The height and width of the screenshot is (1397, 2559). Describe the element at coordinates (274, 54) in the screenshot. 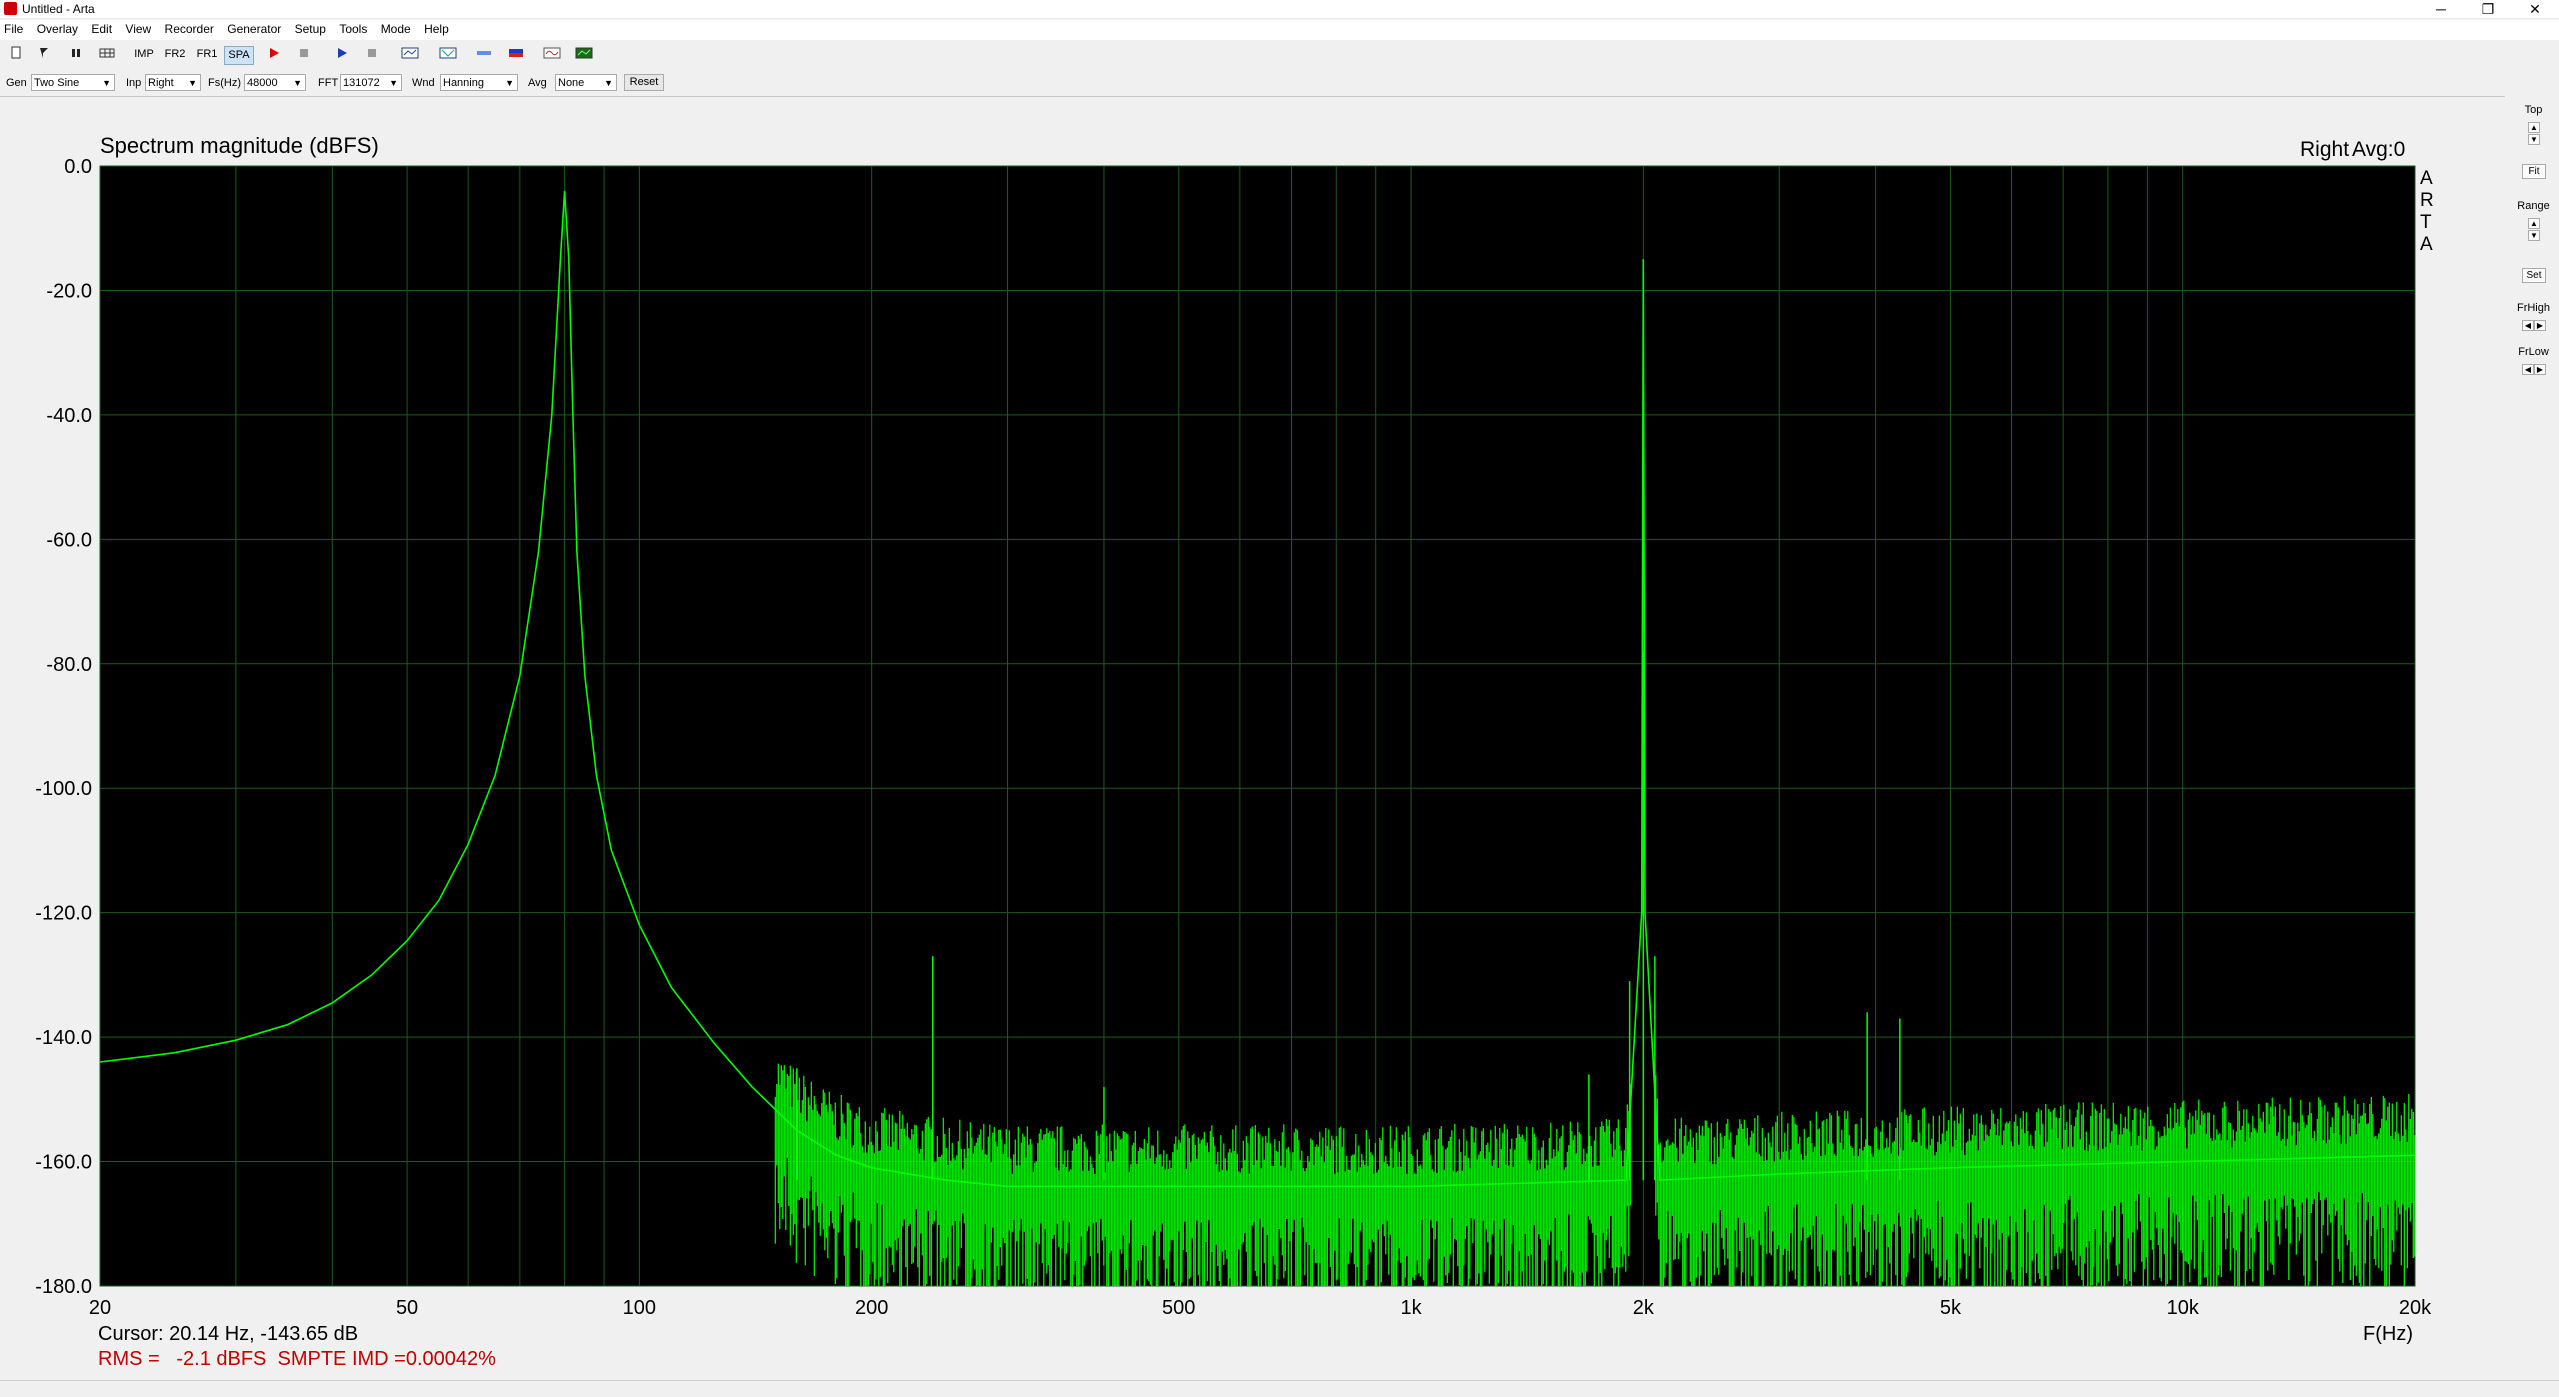

I see `record-icon` at that location.